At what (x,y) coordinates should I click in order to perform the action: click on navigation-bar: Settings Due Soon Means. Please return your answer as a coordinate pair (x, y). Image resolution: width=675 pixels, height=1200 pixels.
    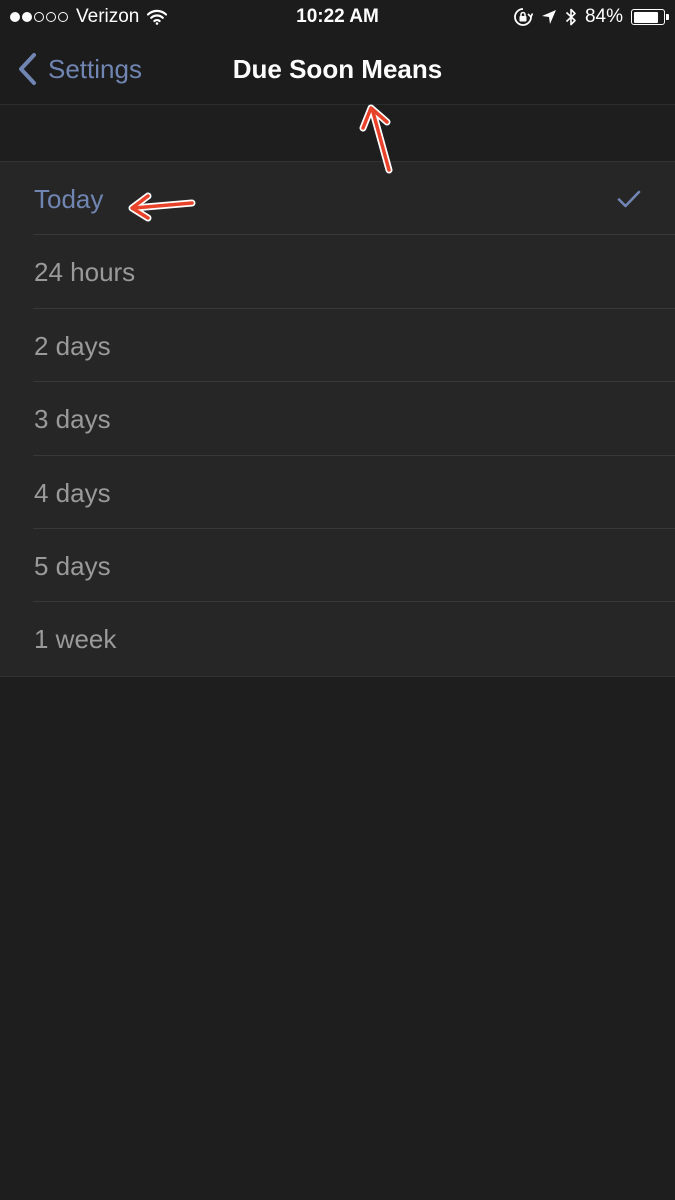
    Looking at the image, I should click on (337, 69).